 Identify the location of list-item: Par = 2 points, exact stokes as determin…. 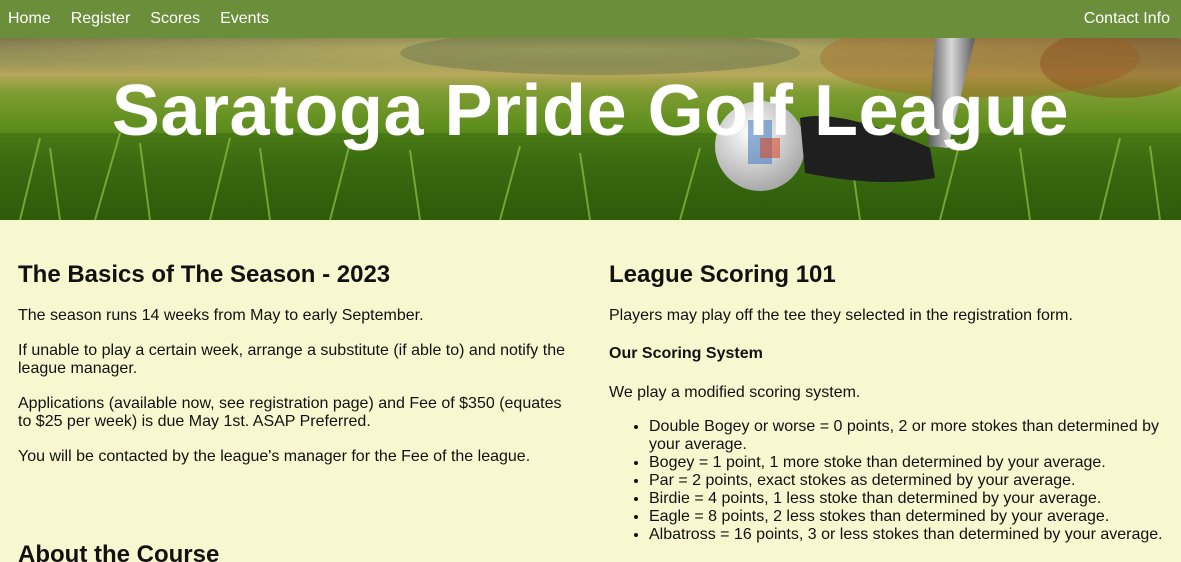
(909, 481).